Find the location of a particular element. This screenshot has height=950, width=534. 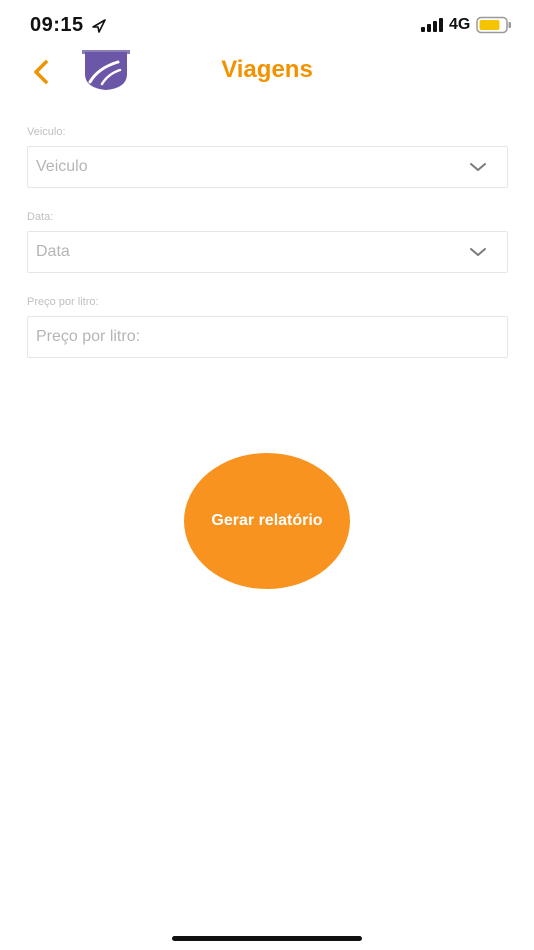

date-select: Data is located at coordinates (267, 252).